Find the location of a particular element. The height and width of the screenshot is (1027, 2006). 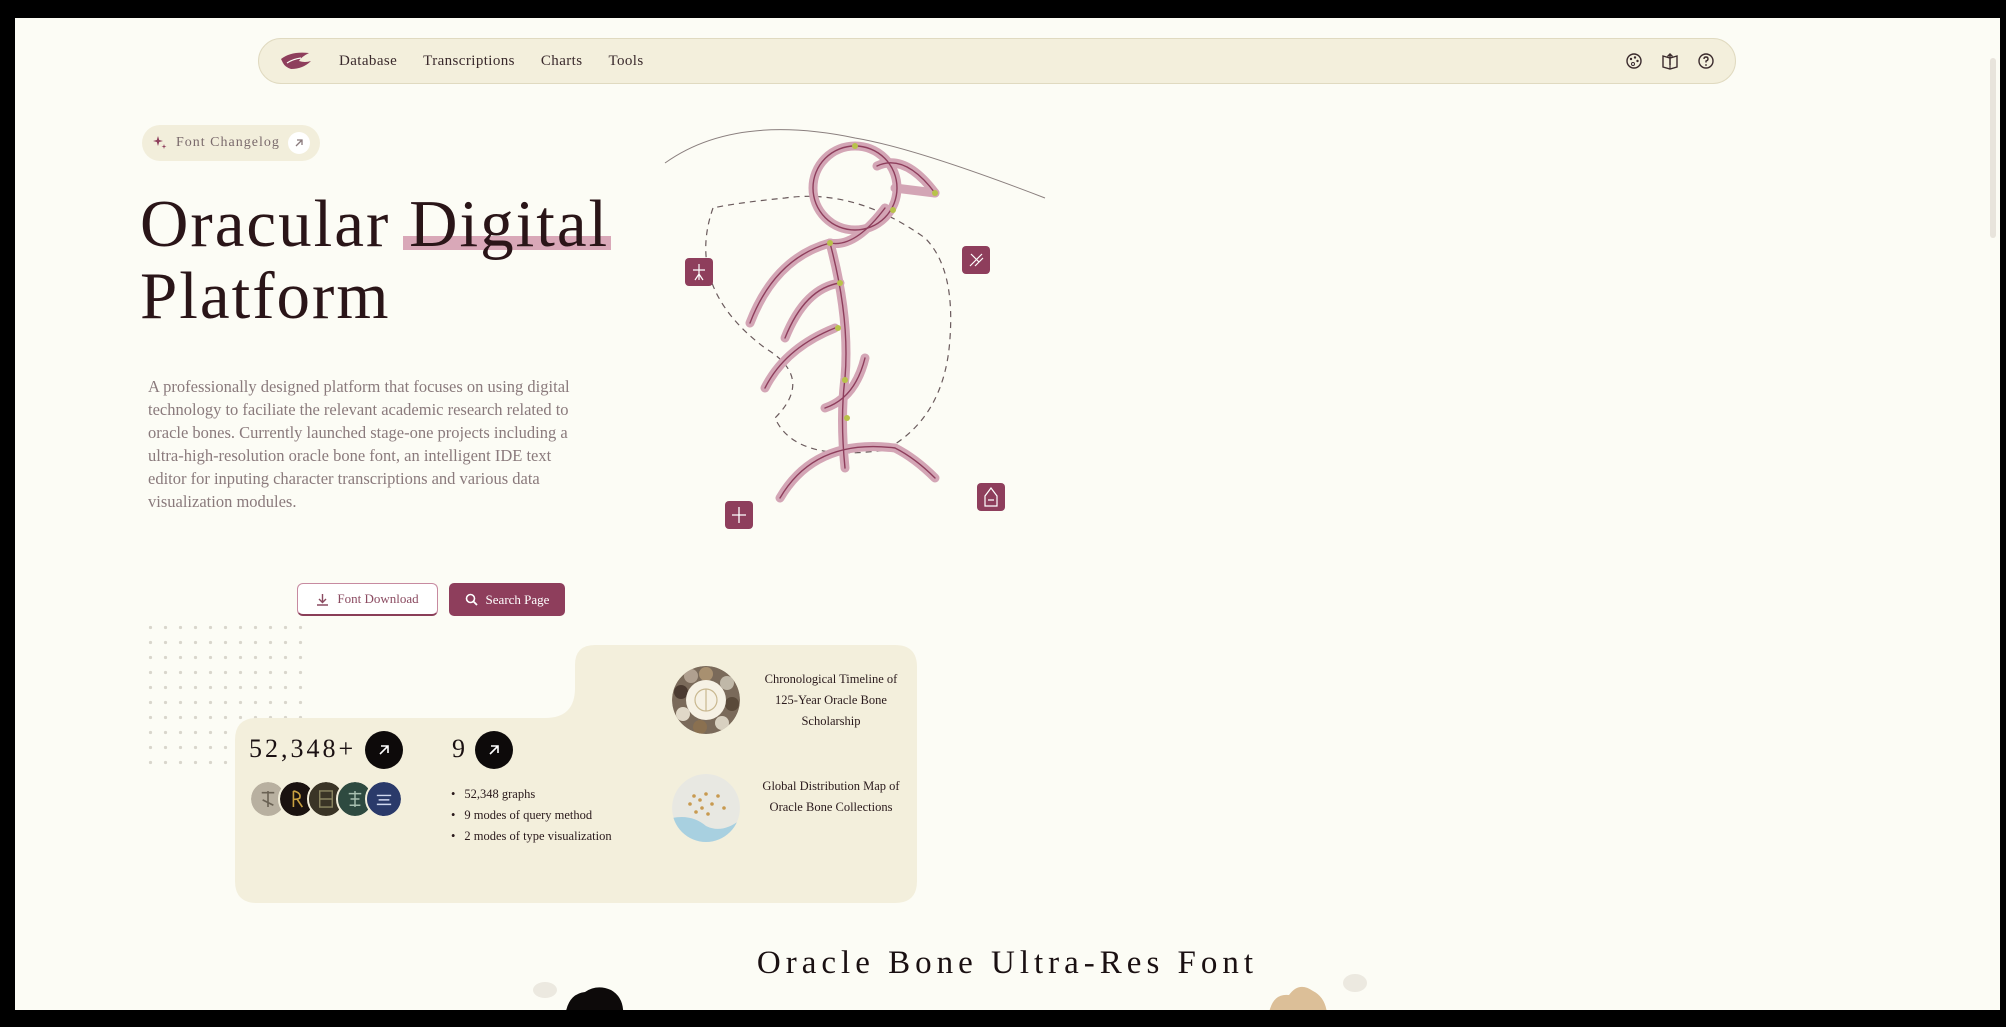

nav-icon-group is located at coordinates (1670, 61).